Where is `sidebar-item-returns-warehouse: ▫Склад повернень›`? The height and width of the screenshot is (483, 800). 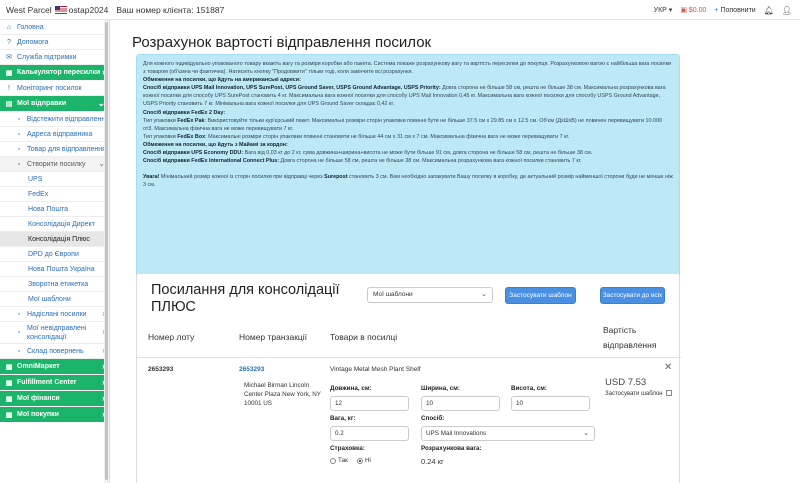 sidebar-item-returns-warehouse: ▫Склад повернень› is located at coordinates (54, 351).